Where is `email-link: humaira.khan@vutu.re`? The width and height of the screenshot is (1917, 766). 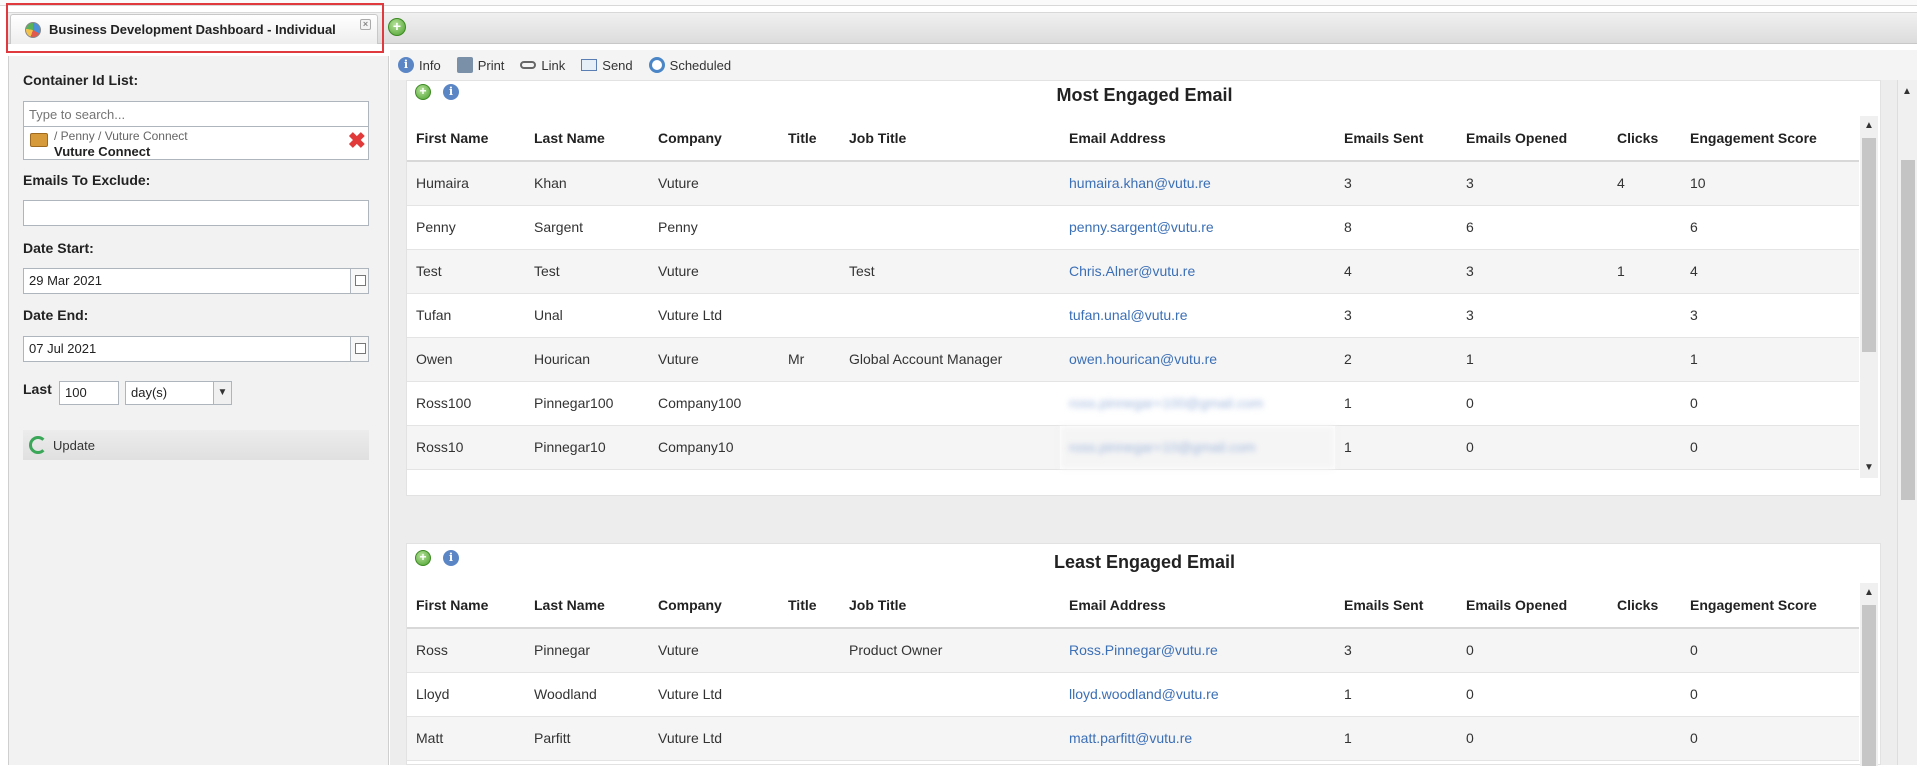 email-link: humaira.khan@vutu.re is located at coordinates (1197, 183).